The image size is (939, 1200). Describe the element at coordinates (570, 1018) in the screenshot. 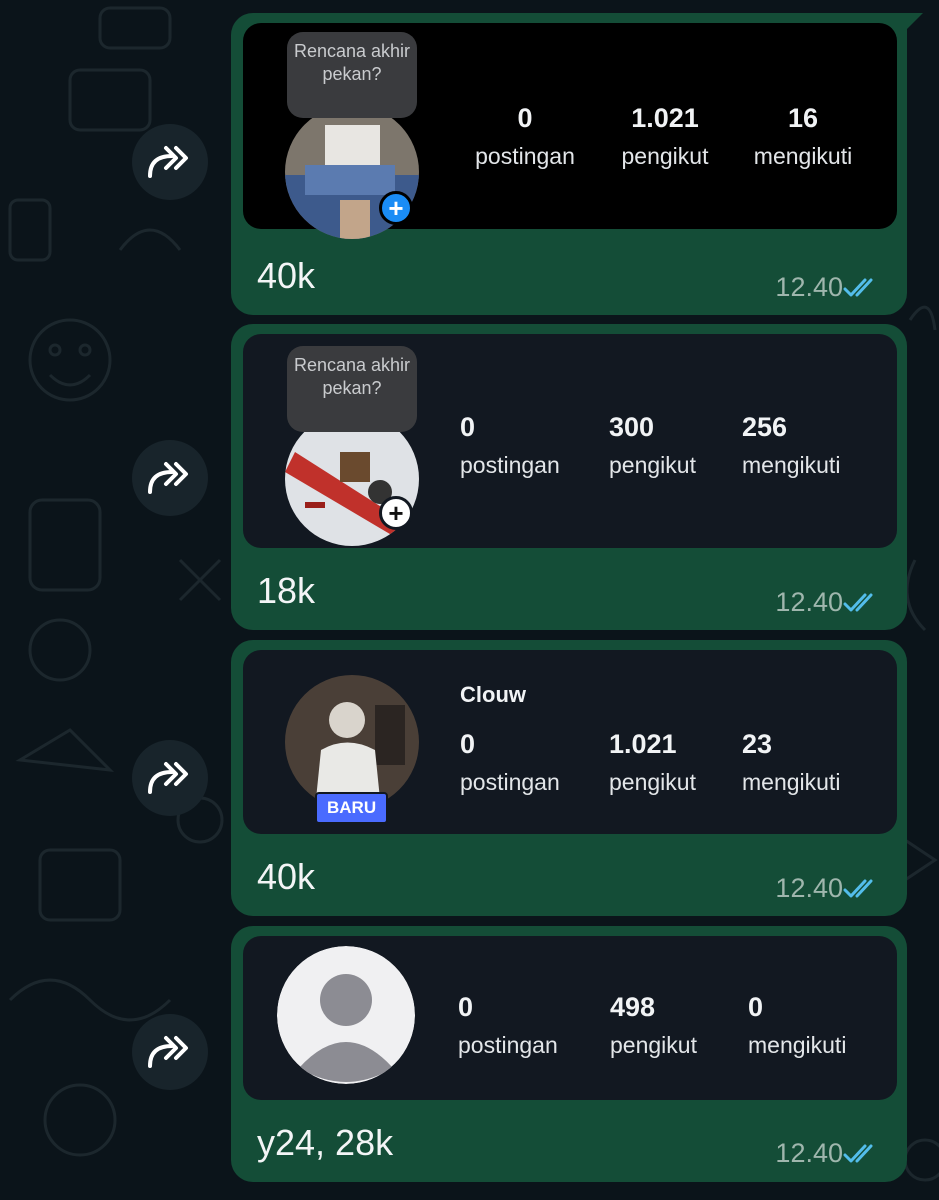

I see `profile-card: 0 postingan 498 pengikut 0 mengikuti` at that location.